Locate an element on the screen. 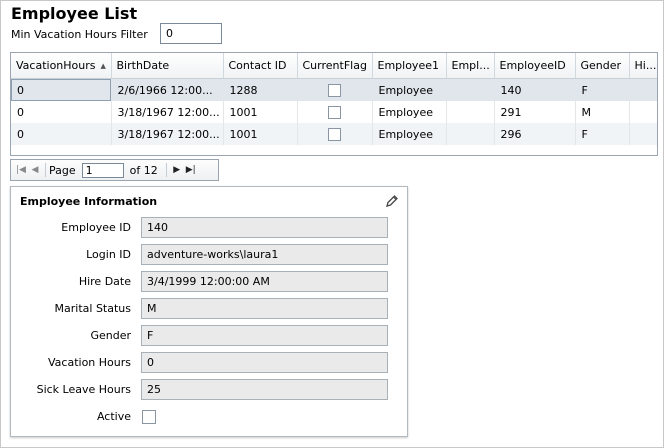 The image size is (664, 448). pencil-edit-icon is located at coordinates (392, 202).